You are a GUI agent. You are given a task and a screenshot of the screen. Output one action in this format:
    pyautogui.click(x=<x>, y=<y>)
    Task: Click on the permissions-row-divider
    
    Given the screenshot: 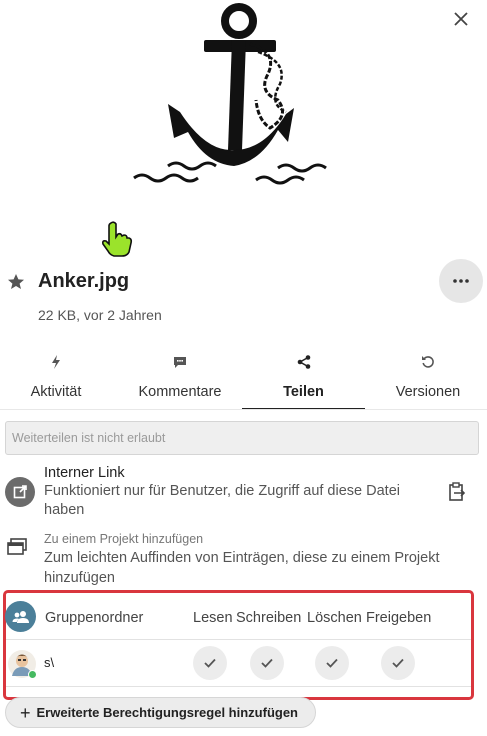 What is the action you would take?
    pyautogui.click(x=238, y=686)
    